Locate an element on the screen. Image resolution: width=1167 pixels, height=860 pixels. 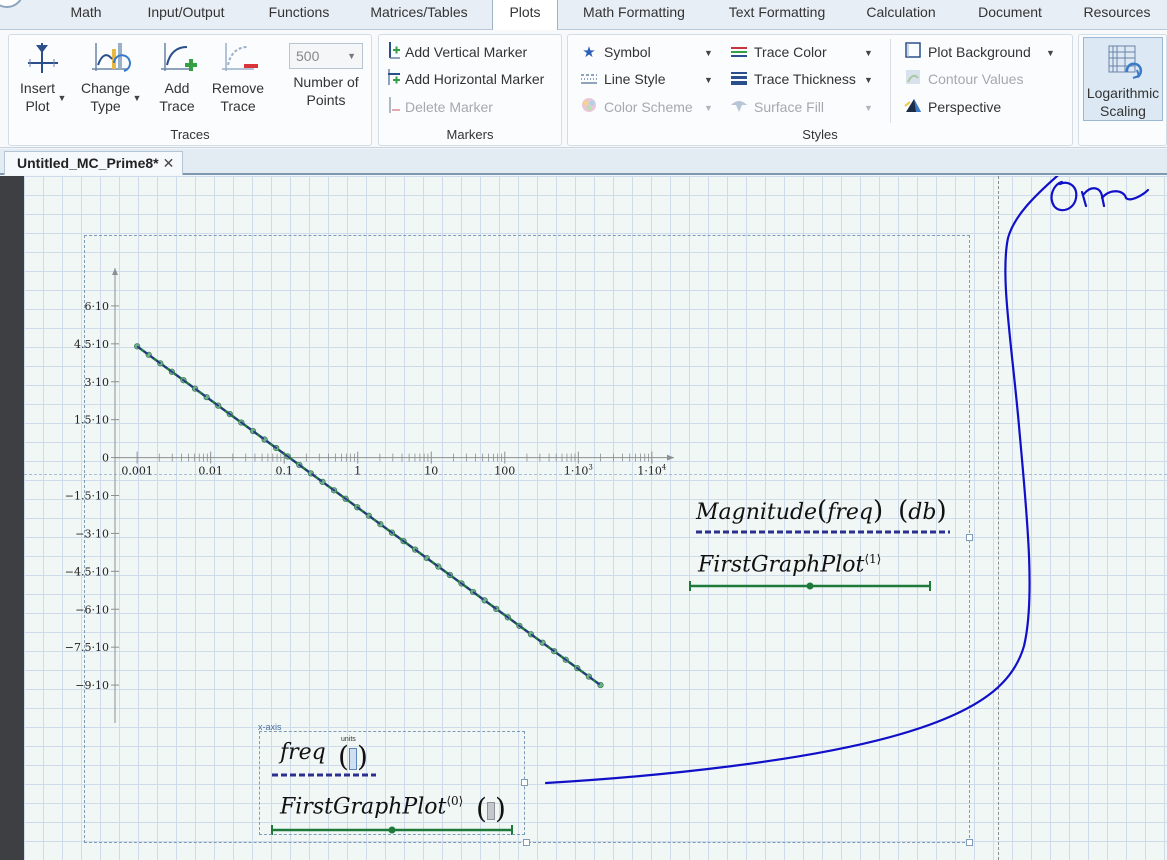
y-axis-expression-1: Magnitude(freq) (db) is located at coordinates (821, 511).